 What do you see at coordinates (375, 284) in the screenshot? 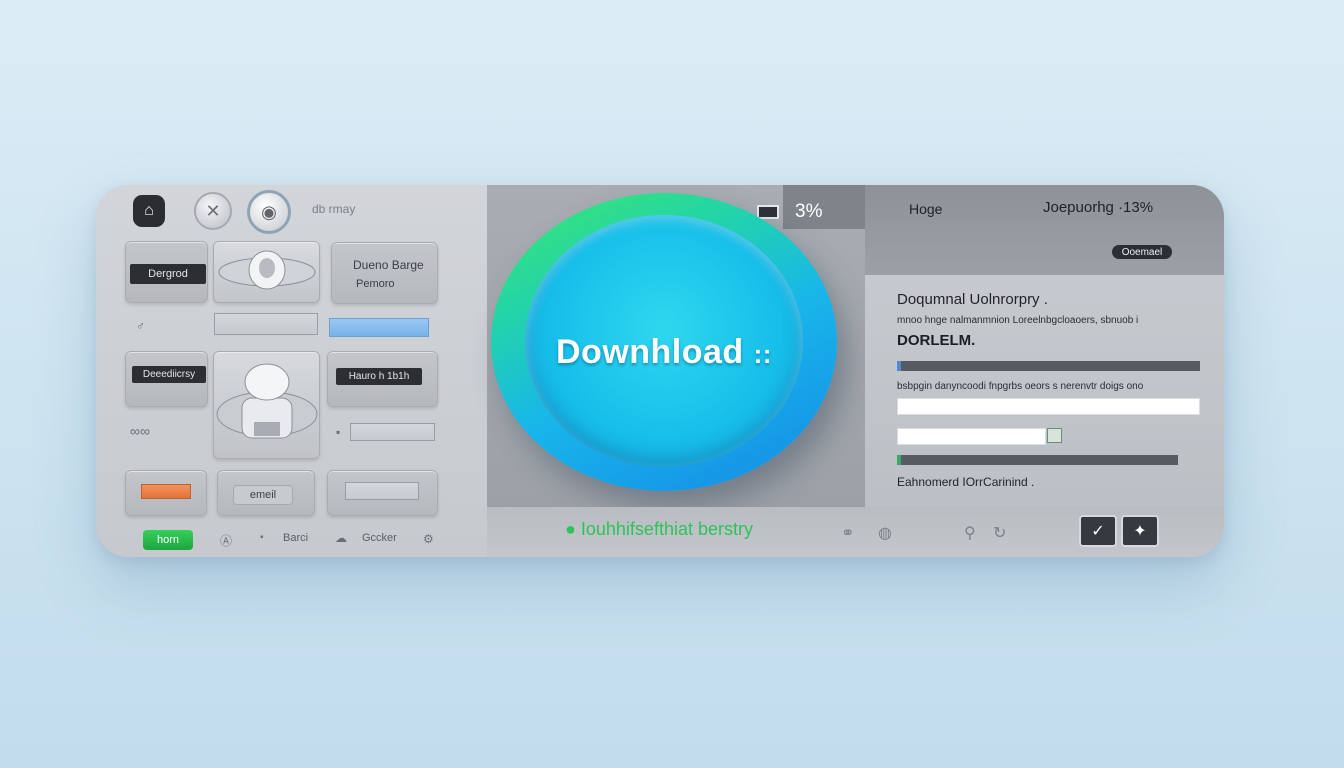
I see `tile-subtitle: Pemoro` at bounding box center [375, 284].